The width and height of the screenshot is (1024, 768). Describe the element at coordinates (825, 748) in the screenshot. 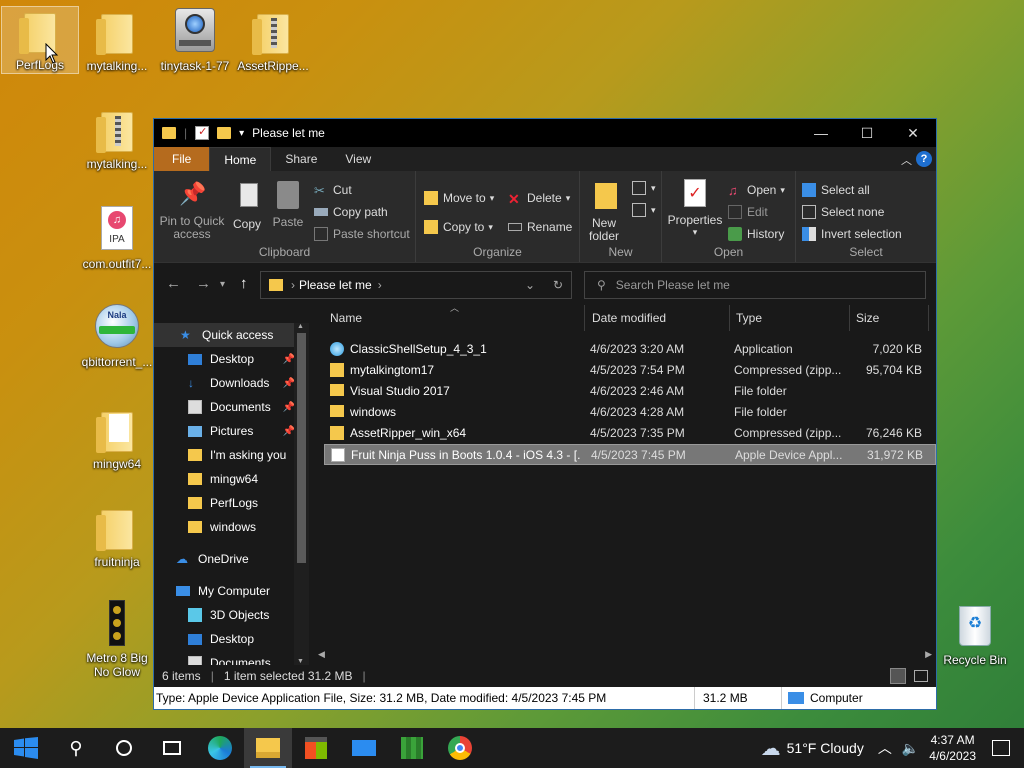

I see `weather-label: 51°F Cloudy` at that location.